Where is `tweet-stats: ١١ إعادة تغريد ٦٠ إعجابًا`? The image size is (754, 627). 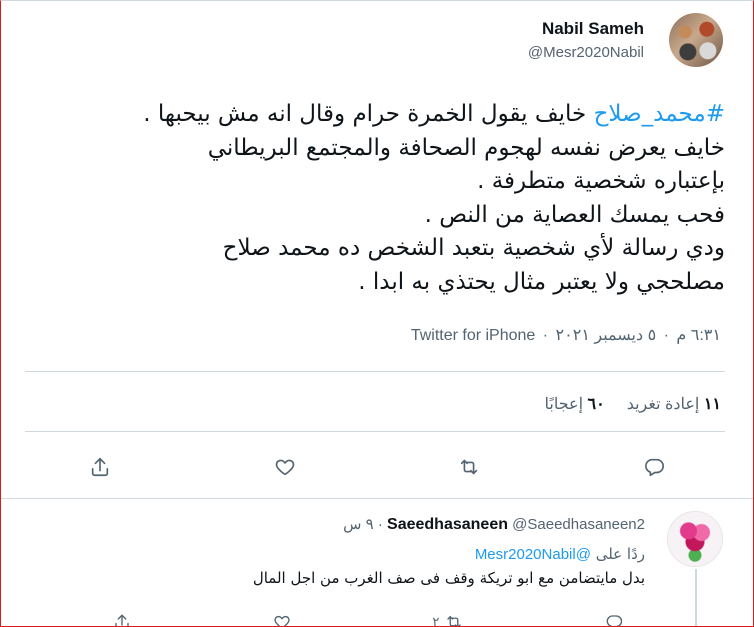
tweet-stats: ١١ إعادة تغريد ٦٠ إعجابًا is located at coordinates (633, 404).